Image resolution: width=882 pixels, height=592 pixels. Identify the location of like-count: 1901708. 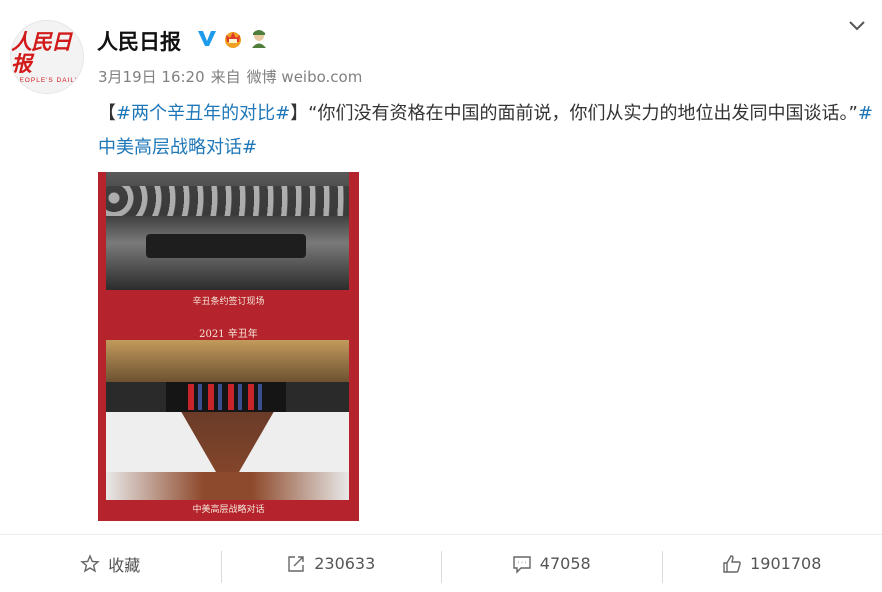
(786, 563).